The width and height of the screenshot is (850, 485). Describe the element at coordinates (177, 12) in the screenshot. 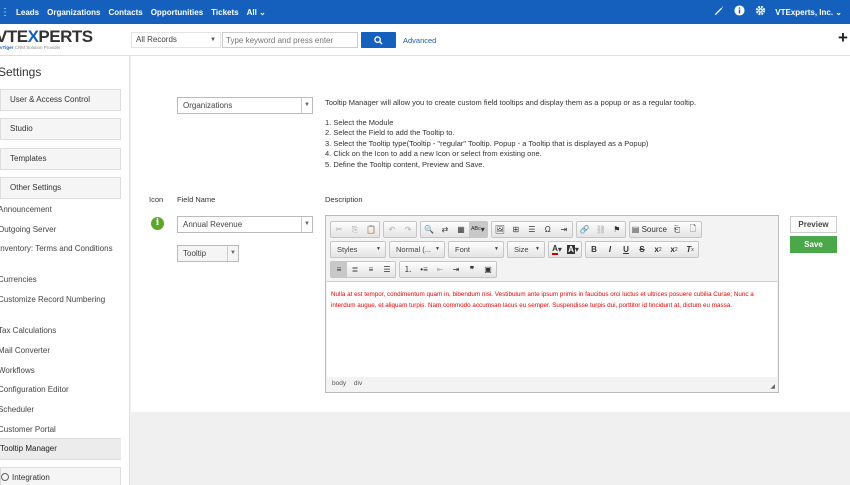

I see `nav-opportunities: Opportunities` at that location.